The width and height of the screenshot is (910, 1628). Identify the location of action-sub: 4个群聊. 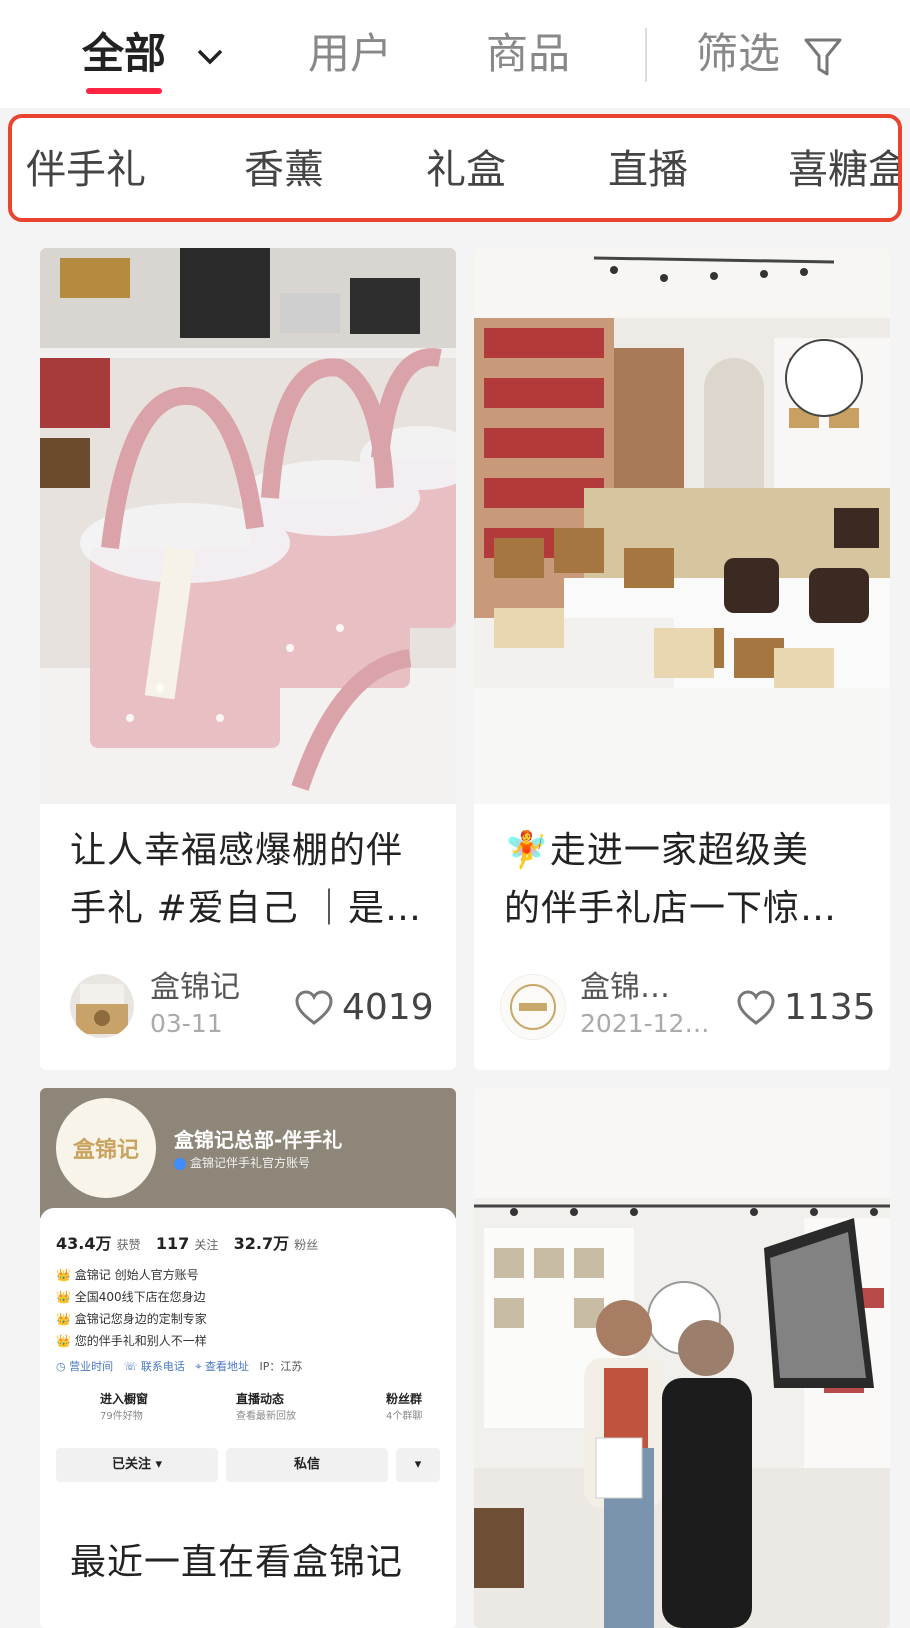
(404, 1416).